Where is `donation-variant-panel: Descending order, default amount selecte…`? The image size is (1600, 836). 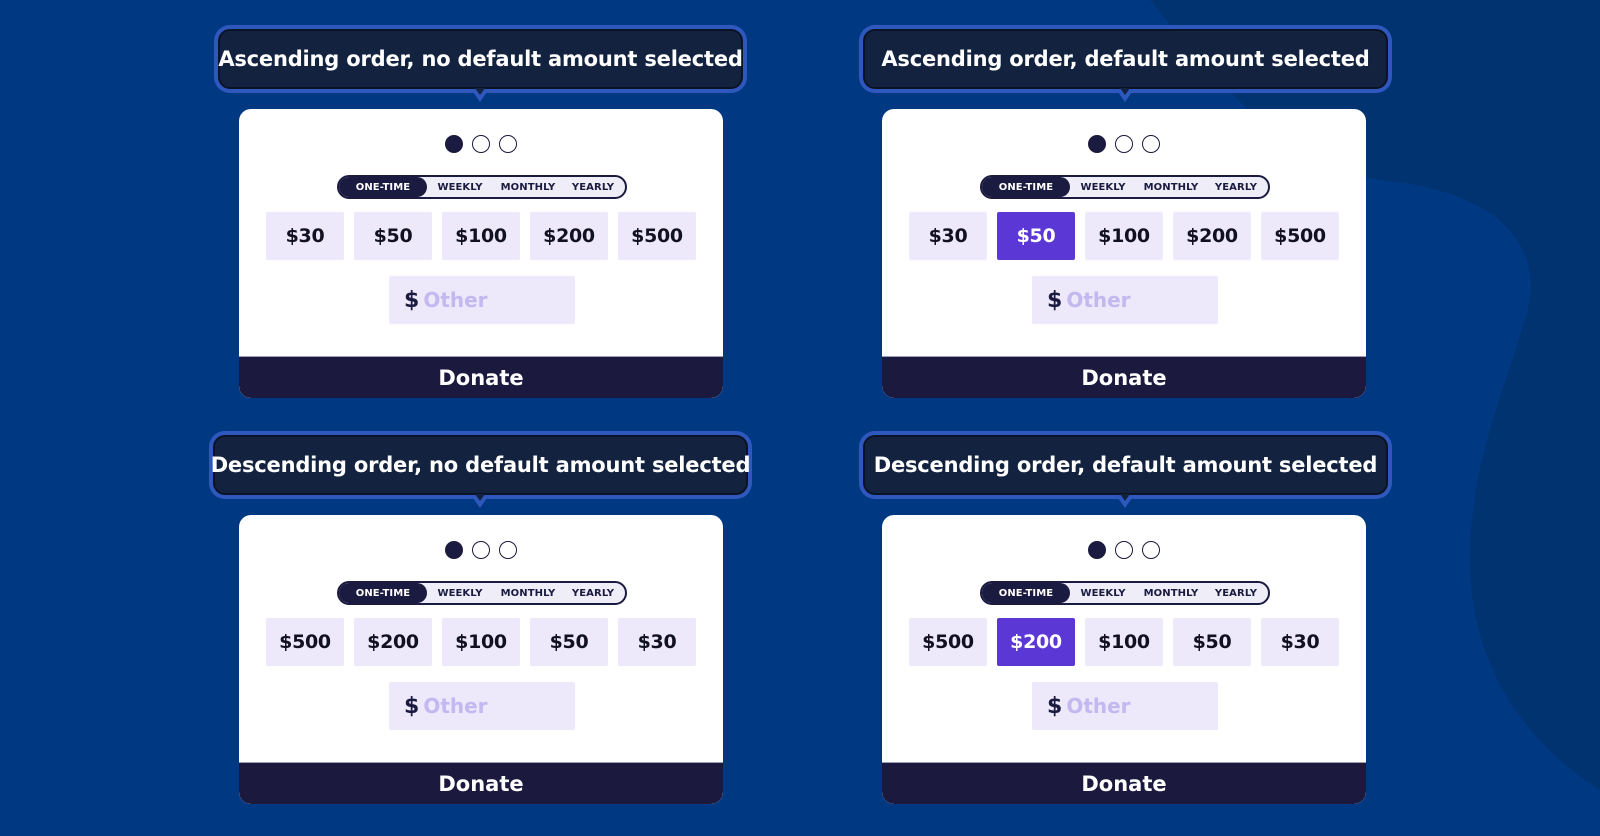 donation-variant-panel: Descending order, default amount selecte… is located at coordinates (1125, 625).